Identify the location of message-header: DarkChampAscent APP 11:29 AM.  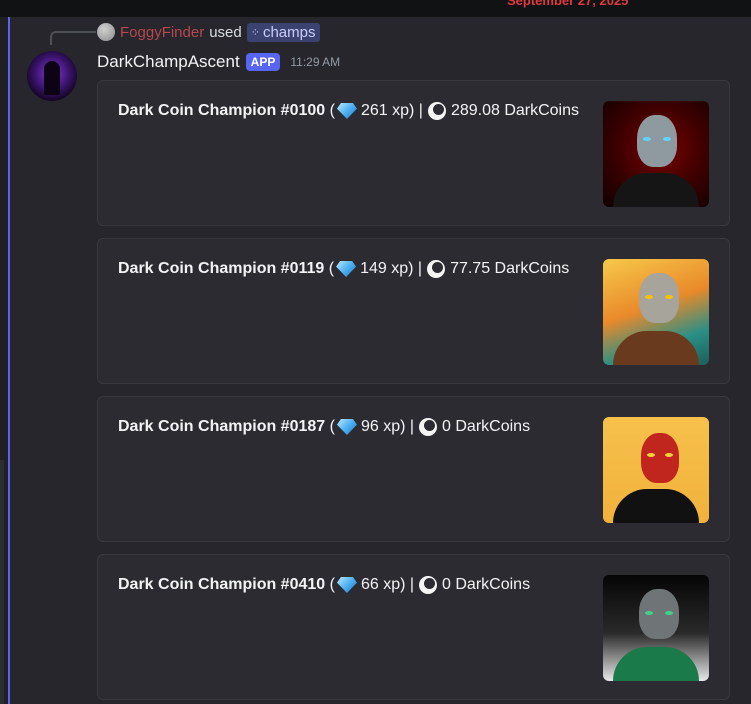
(218, 62).